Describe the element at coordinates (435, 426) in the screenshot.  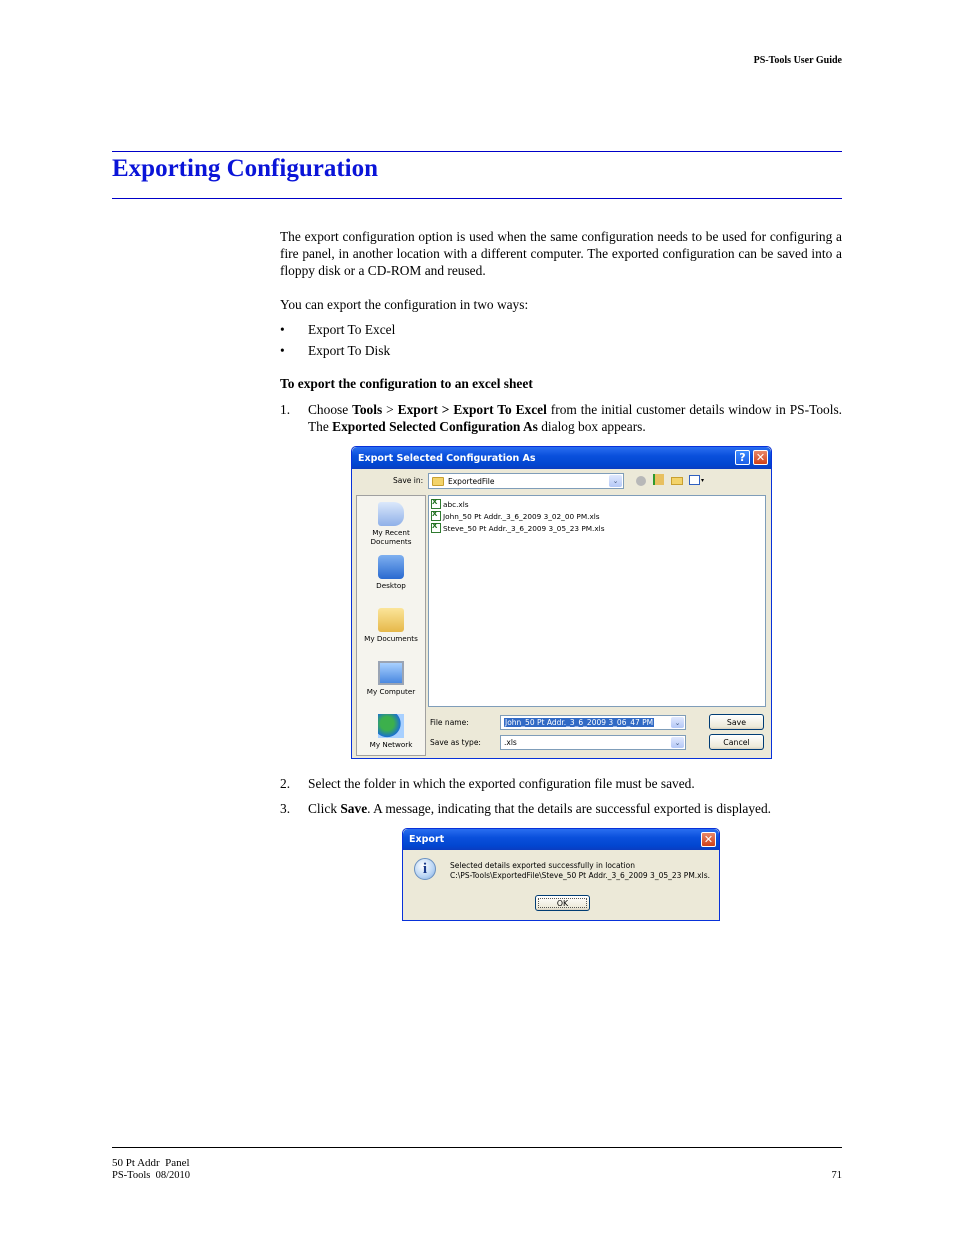
I see `dialog-name-ref: Exported Selected Configuration As` at that location.